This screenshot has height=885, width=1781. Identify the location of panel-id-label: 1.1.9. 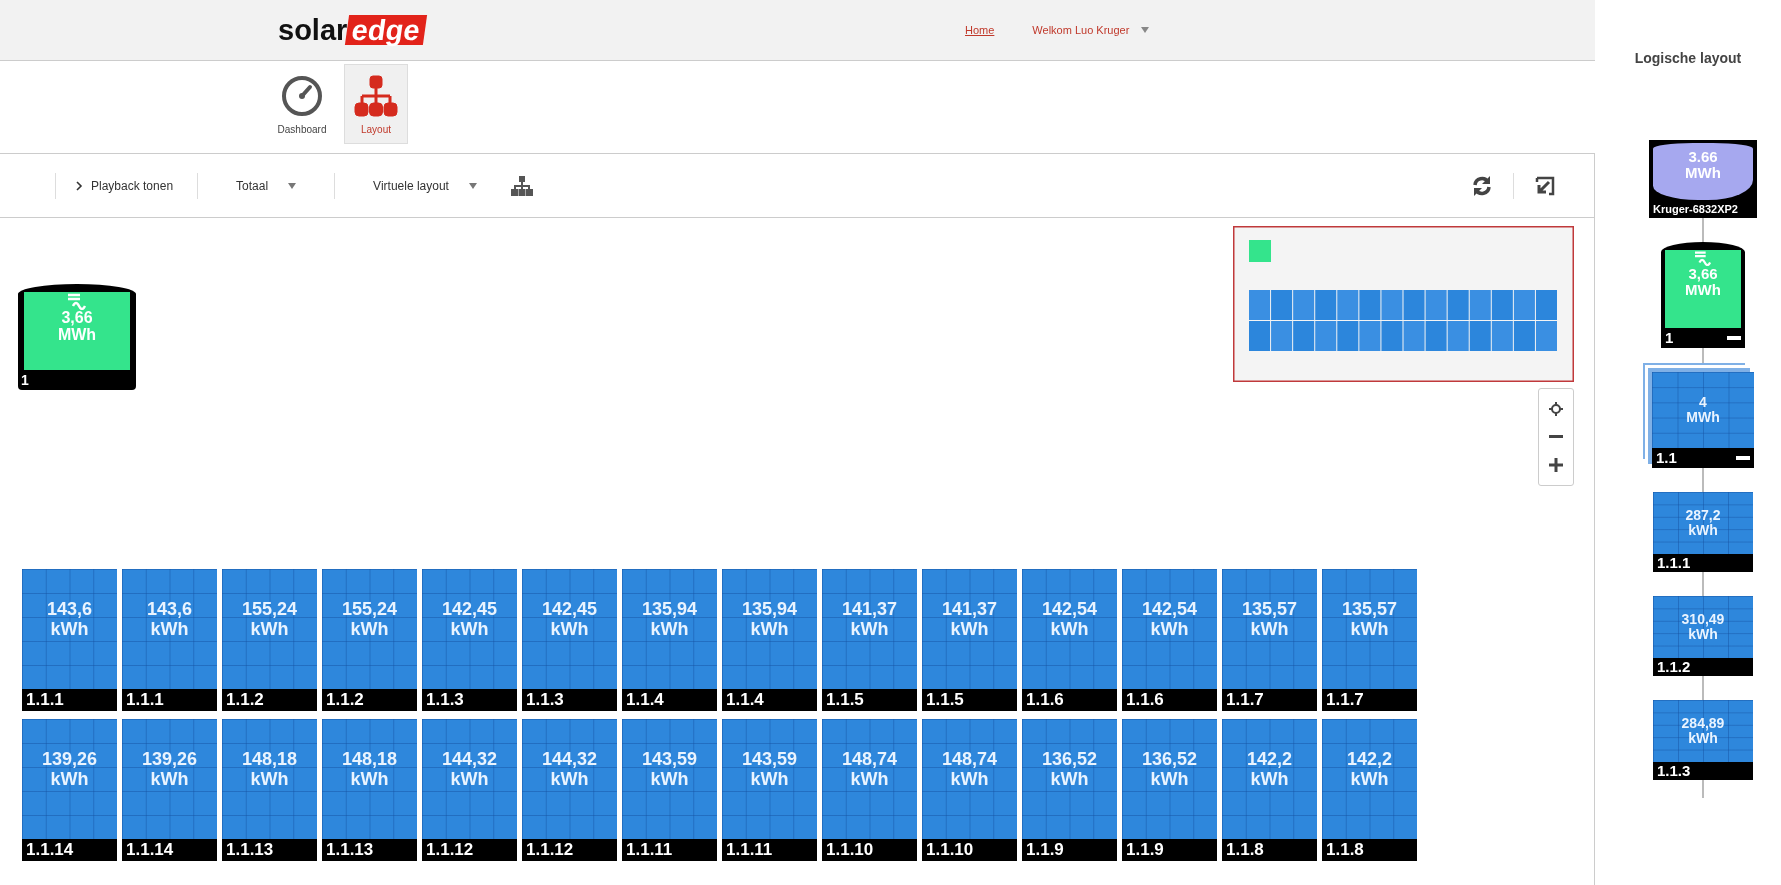
(1169, 850).